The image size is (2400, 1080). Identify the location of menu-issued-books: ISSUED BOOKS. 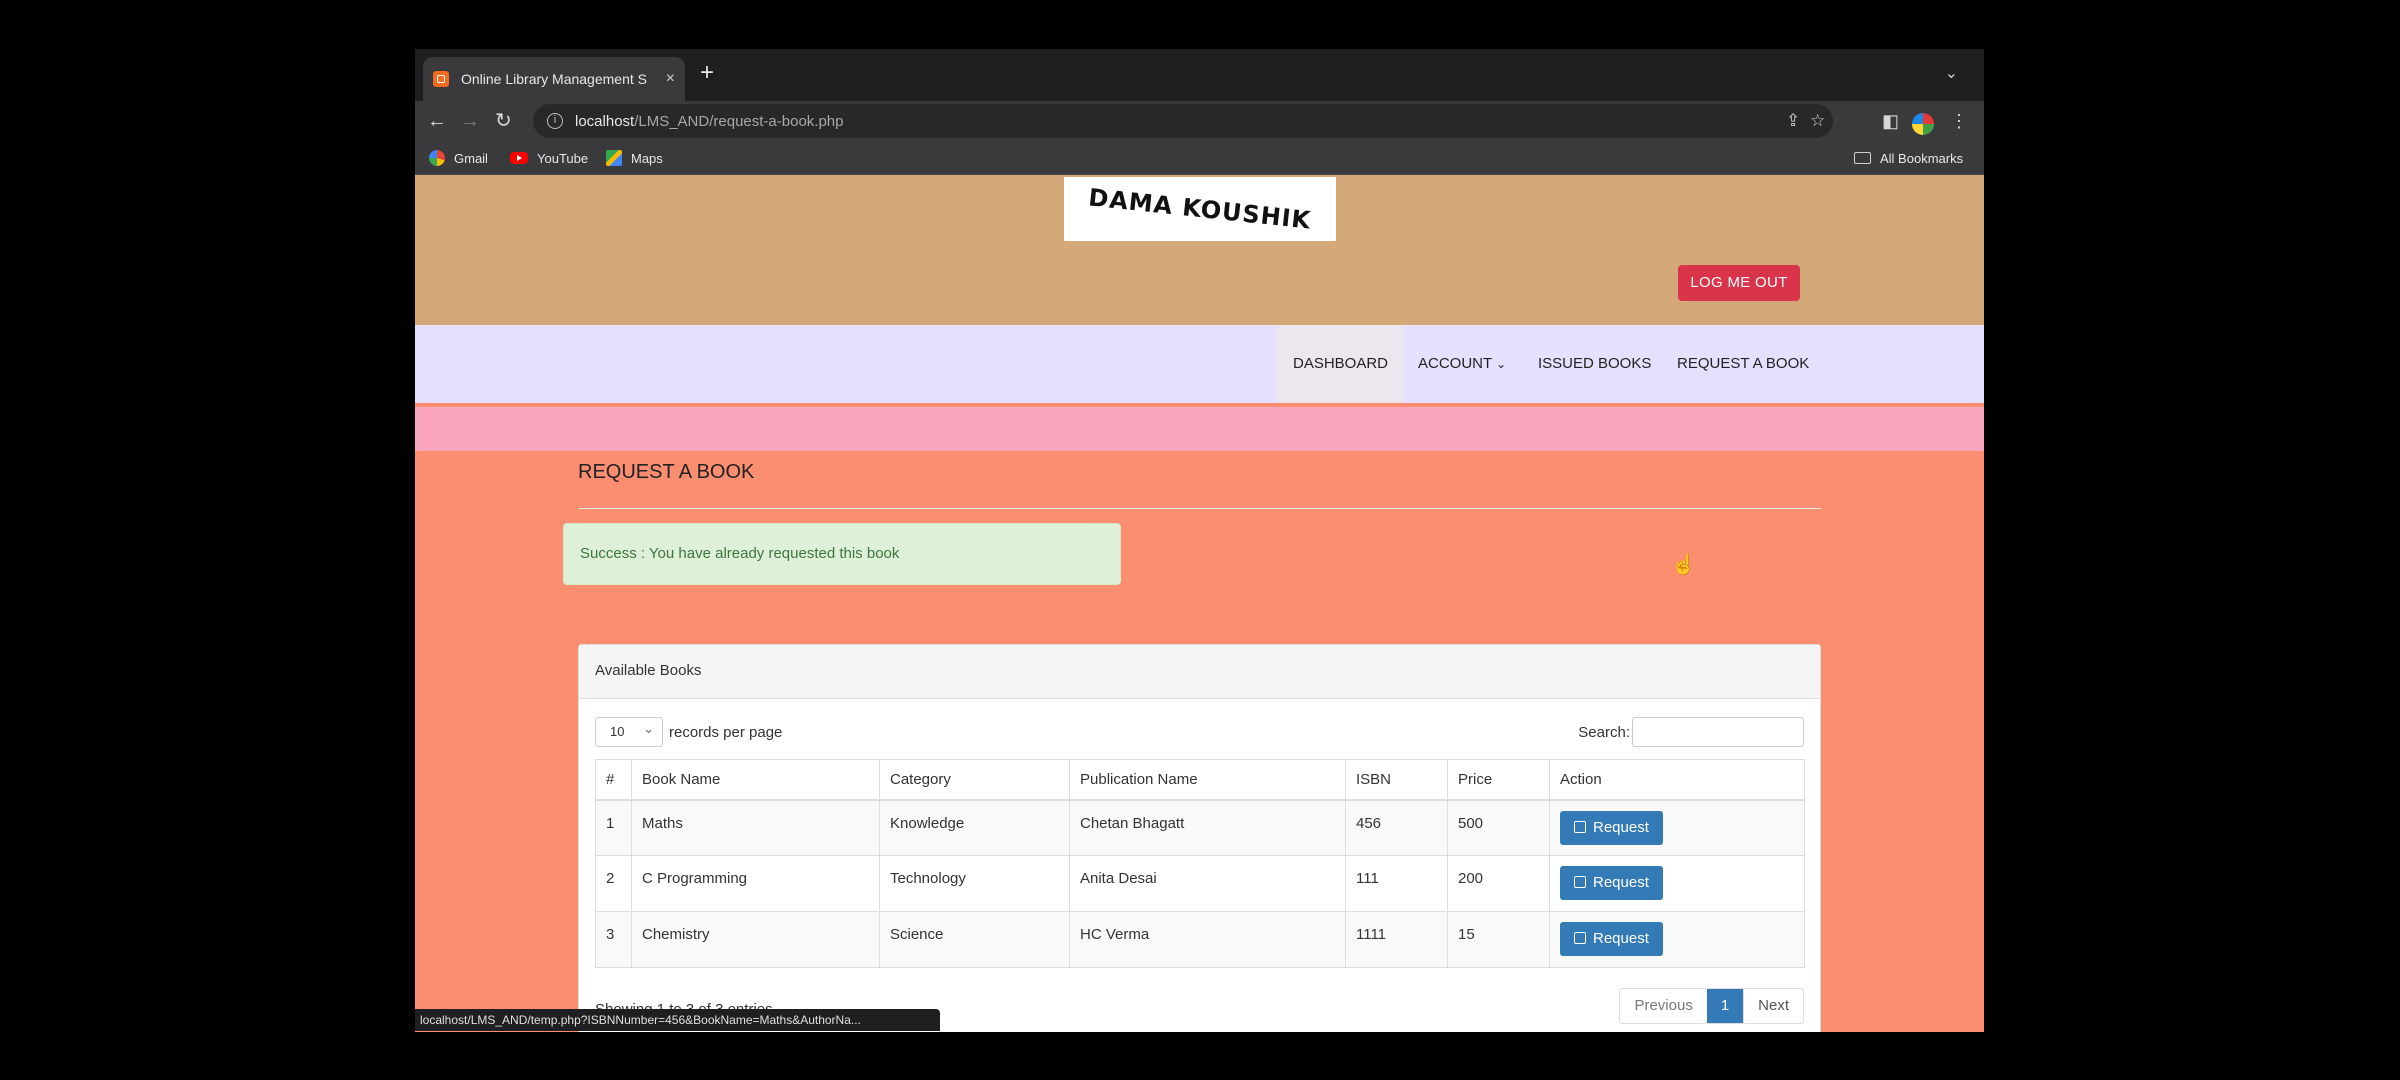
(1594, 364).